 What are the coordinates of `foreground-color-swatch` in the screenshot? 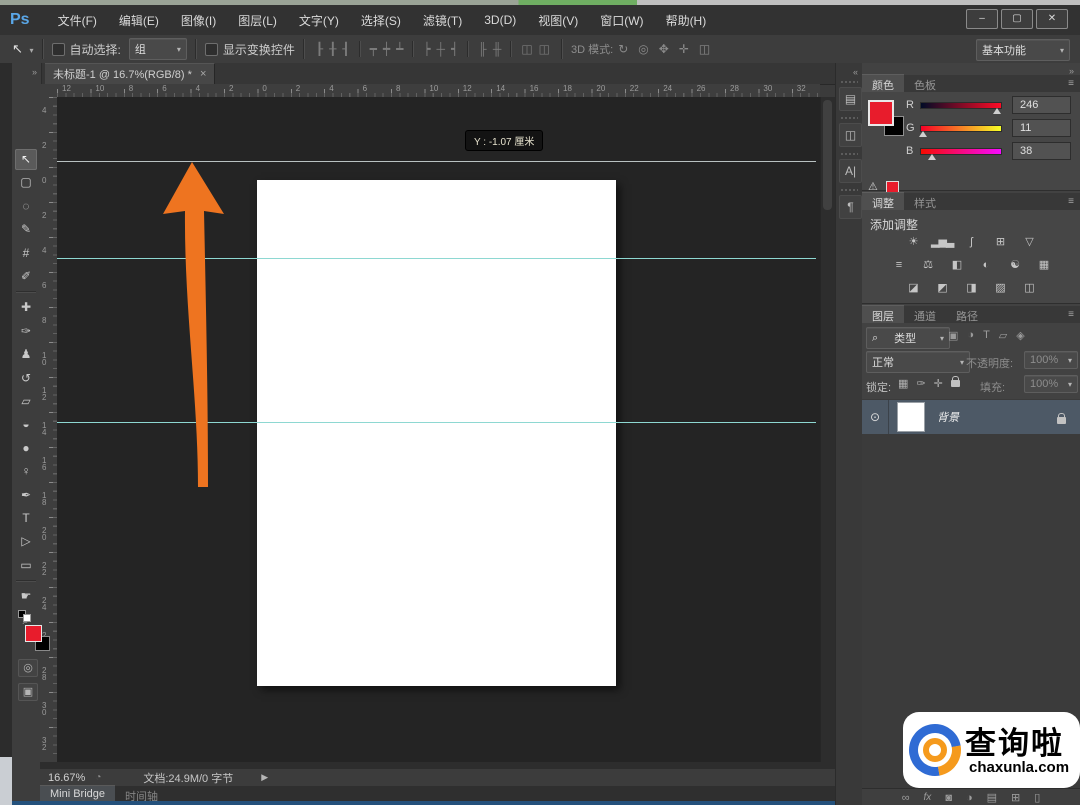 It's located at (33, 633).